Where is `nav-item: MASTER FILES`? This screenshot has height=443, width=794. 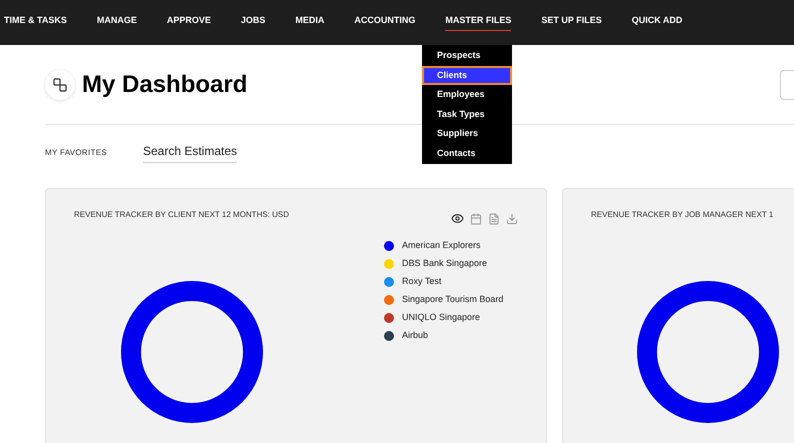 nav-item: MASTER FILES is located at coordinates (478, 22).